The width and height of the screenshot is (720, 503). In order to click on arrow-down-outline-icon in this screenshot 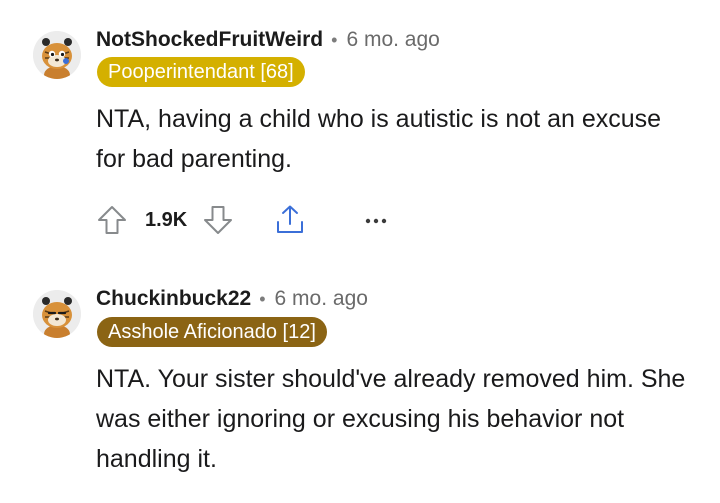, I will do `click(218, 220)`.